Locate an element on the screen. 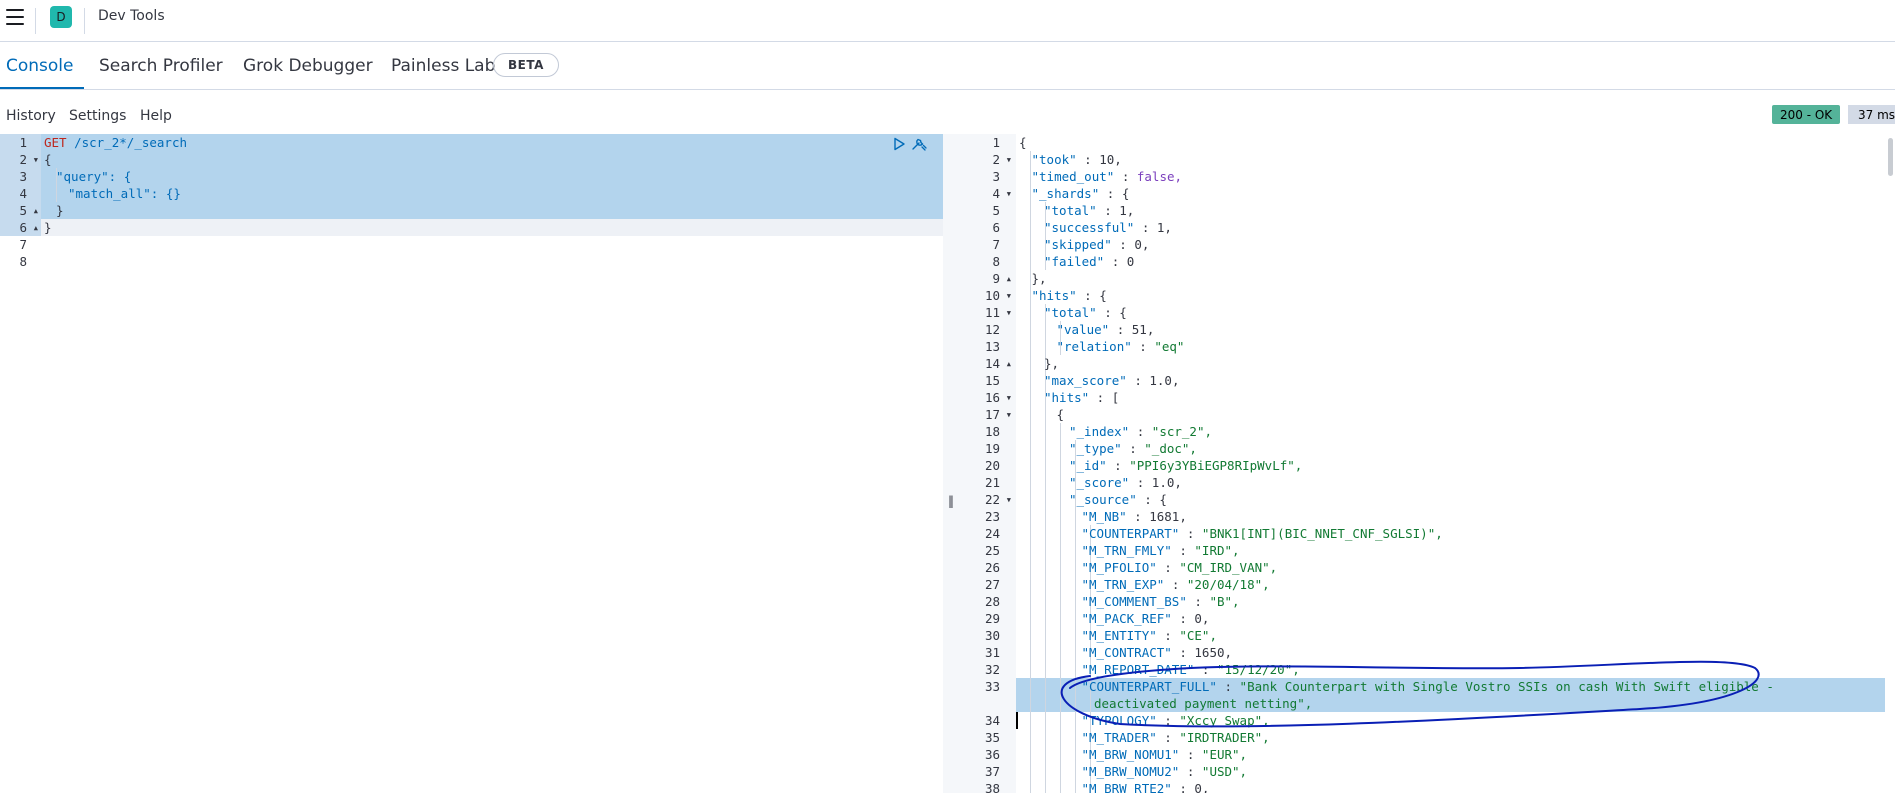  response-line: }, is located at coordinates (1052, 363).